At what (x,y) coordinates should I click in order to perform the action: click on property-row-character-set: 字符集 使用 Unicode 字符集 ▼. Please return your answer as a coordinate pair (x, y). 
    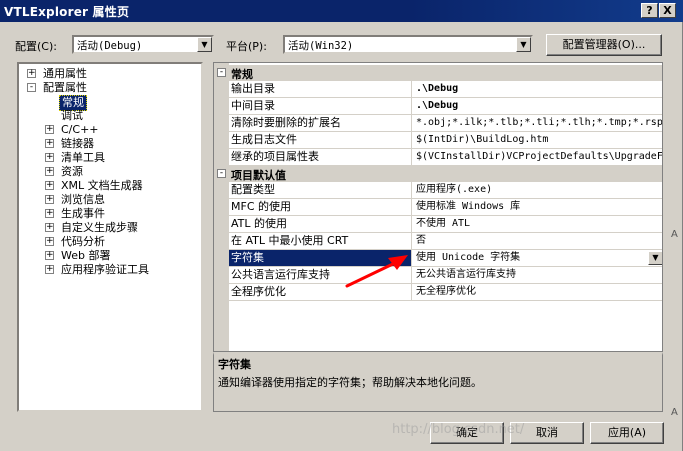
    Looking at the image, I should click on (445, 258).